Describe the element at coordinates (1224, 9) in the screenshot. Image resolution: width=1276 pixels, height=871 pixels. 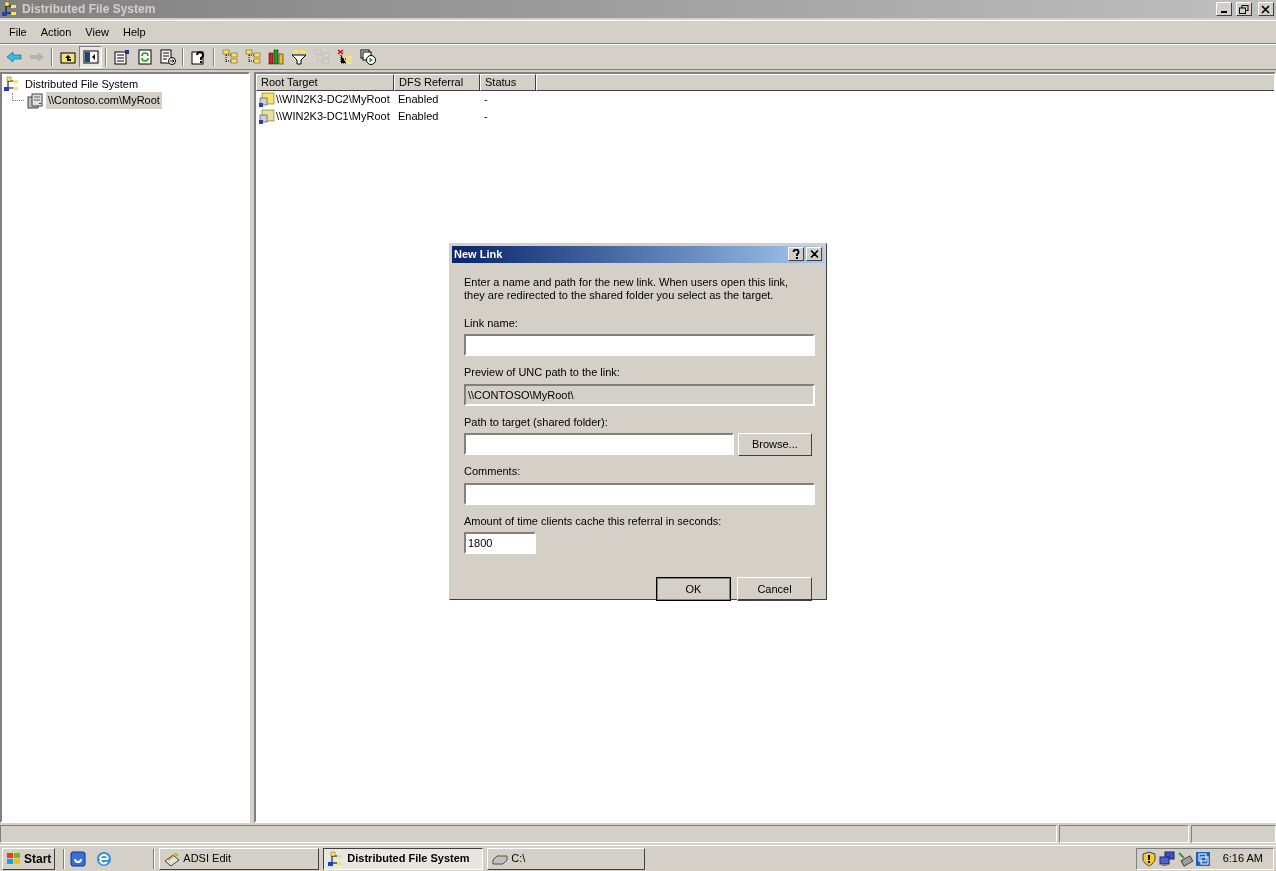
I see `minimize-button` at that location.